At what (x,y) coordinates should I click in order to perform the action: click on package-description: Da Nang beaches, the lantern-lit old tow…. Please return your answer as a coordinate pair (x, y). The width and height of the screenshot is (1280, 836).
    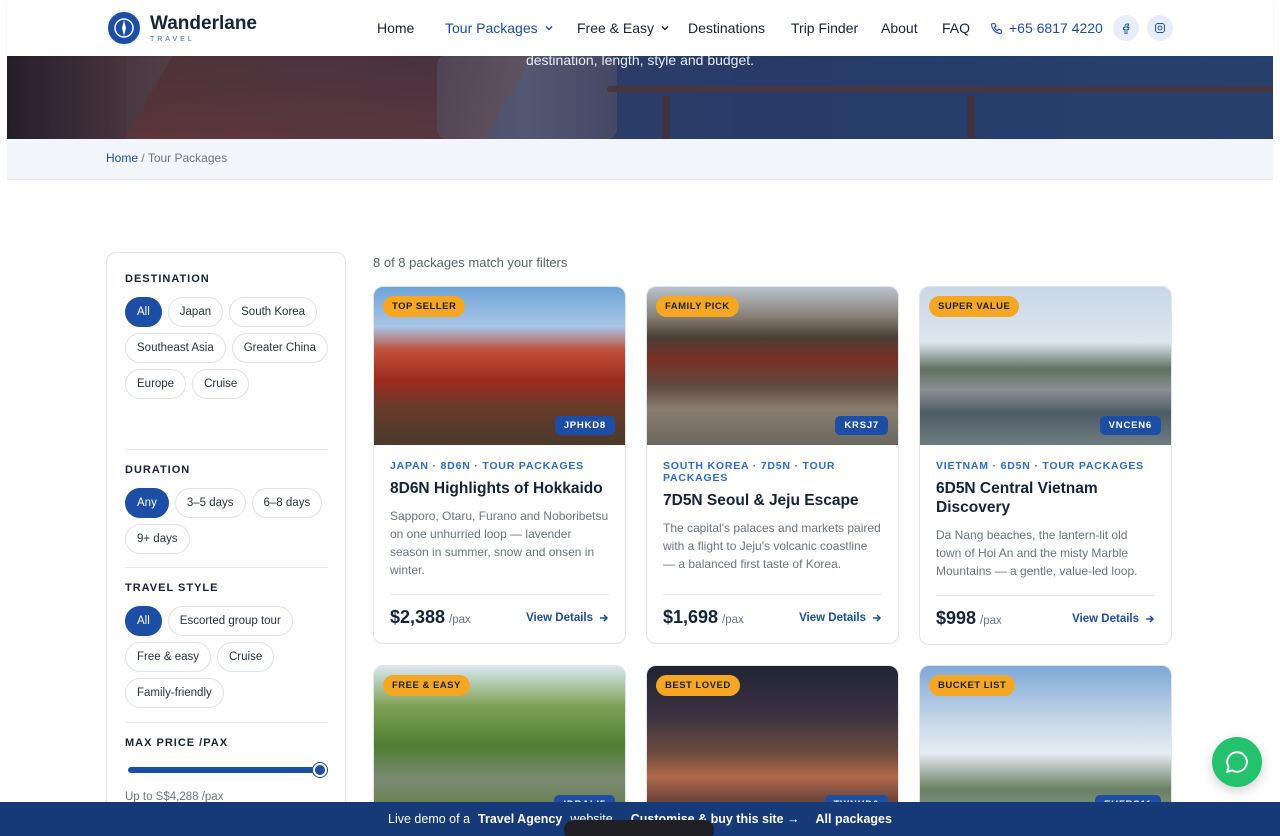
    Looking at the image, I should click on (1037, 553).